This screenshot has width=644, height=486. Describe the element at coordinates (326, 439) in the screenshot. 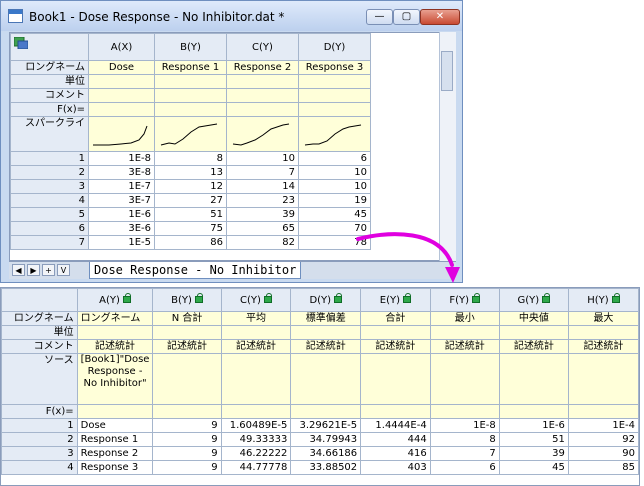

I see `data-cell: 34.79943` at that location.